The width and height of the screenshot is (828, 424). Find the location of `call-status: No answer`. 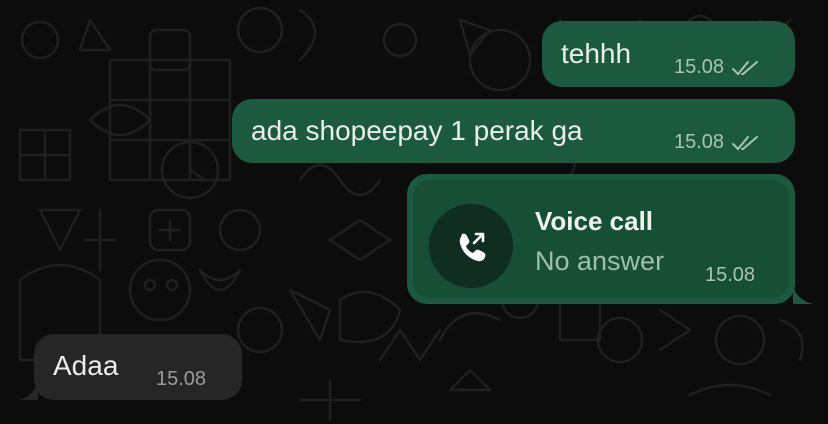

call-status: No answer is located at coordinates (600, 261).